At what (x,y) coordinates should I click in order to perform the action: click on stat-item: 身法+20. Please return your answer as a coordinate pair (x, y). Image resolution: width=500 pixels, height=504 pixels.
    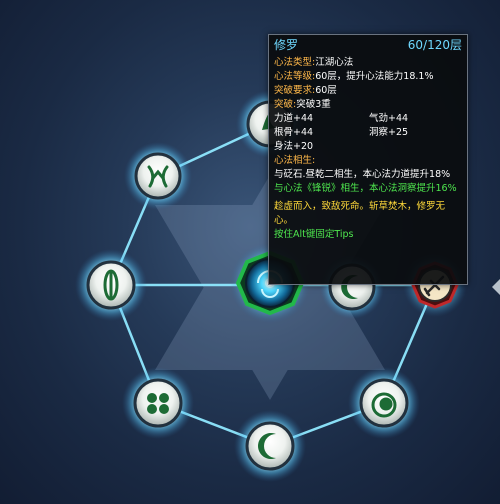
    Looking at the image, I should click on (294, 146).